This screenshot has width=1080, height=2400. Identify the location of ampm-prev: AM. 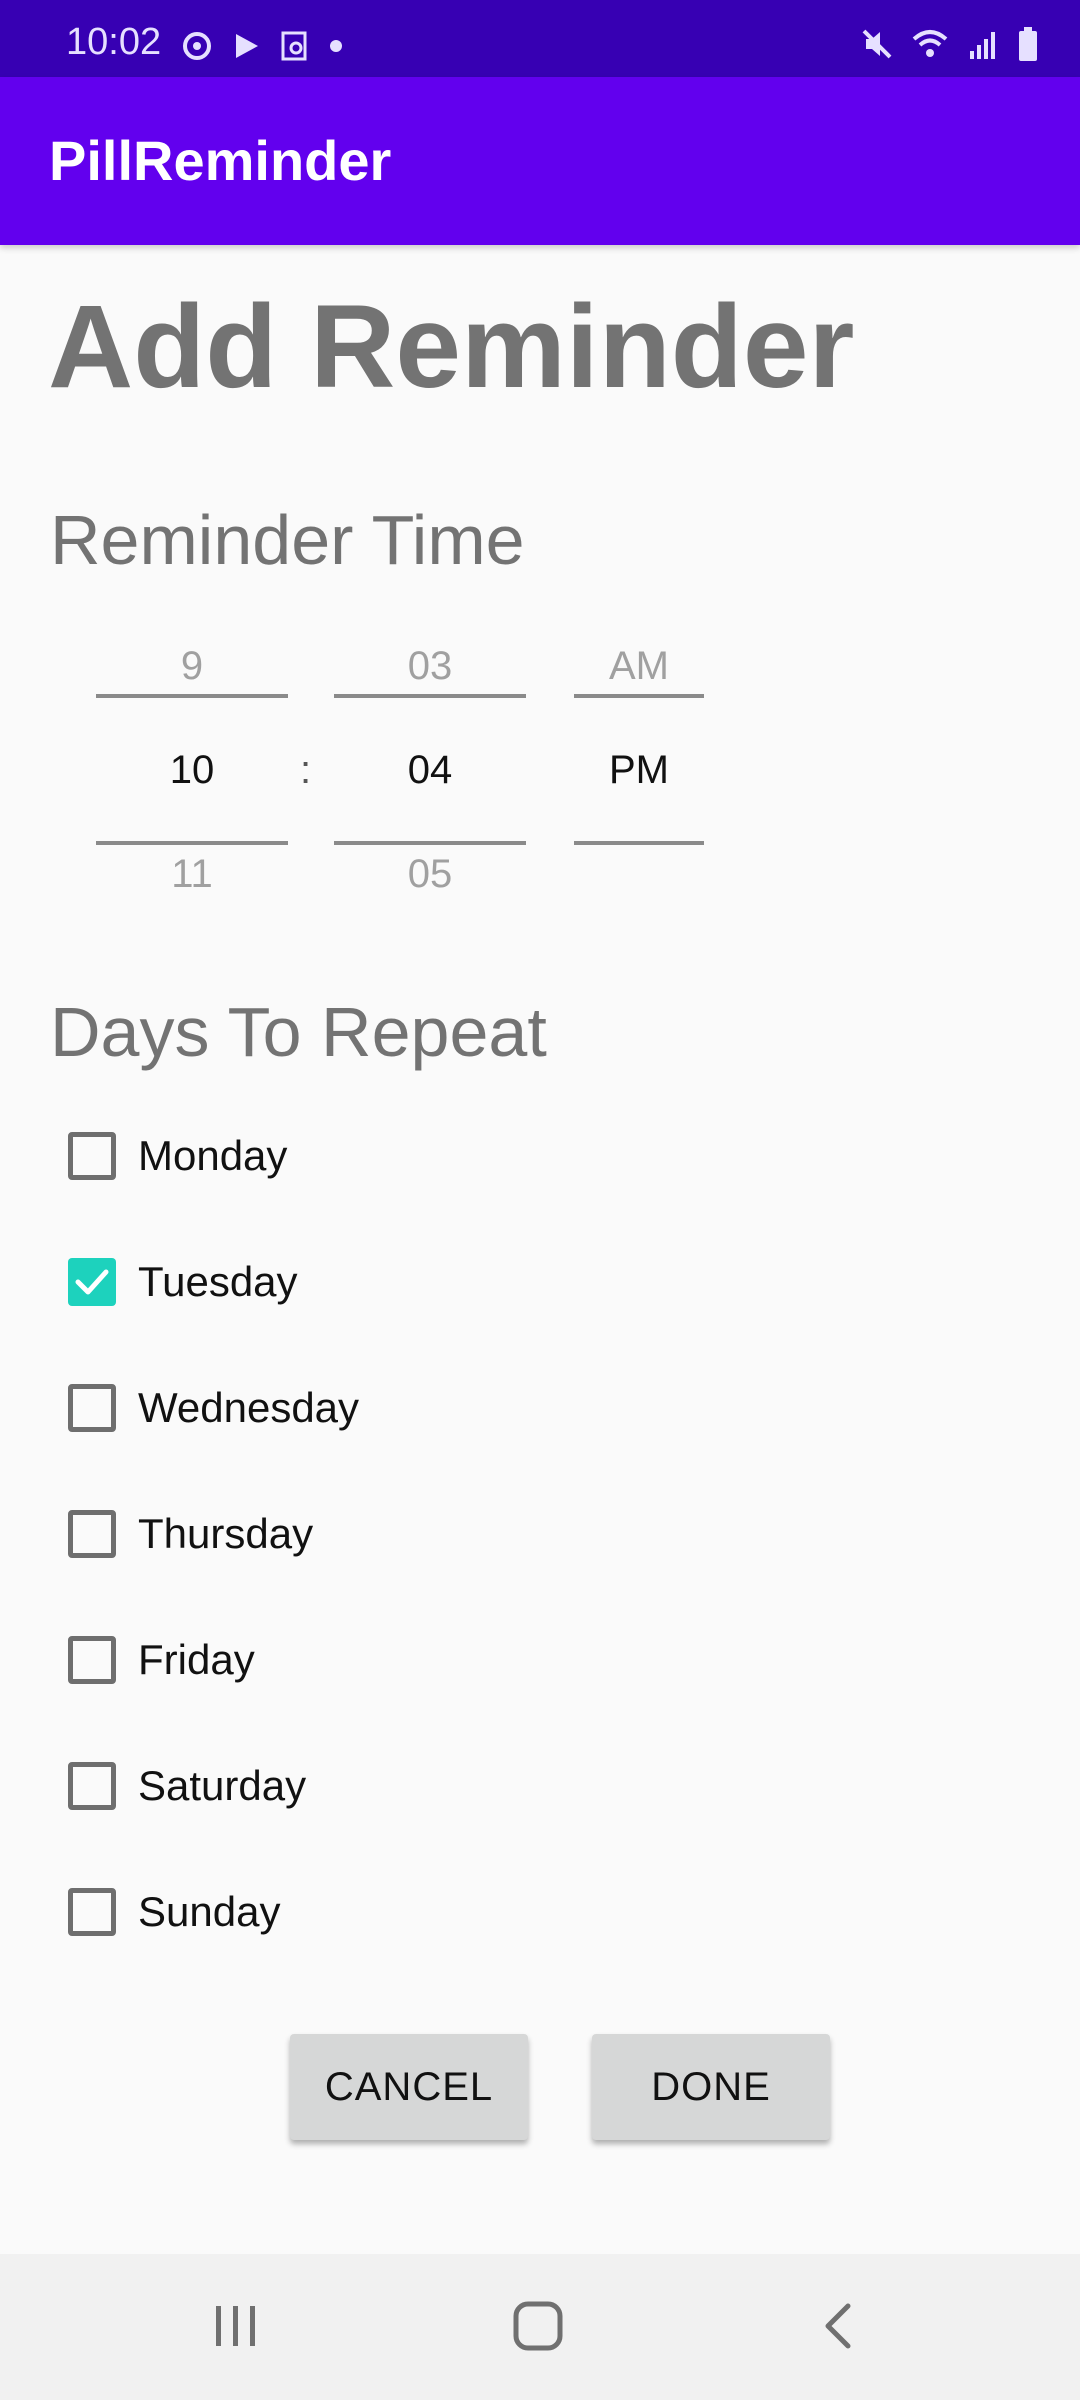
(639, 666).